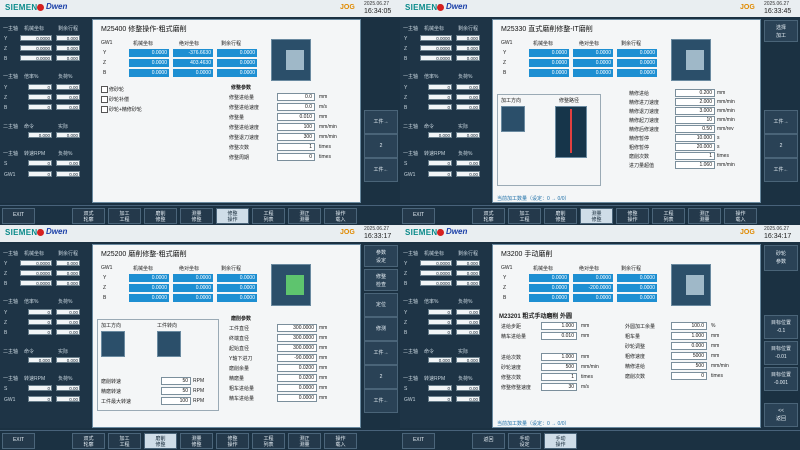 This screenshot has height=450, width=800. What do you see at coordinates (176, 401) in the screenshot?
I see `speed-input: 100` at bounding box center [176, 401].